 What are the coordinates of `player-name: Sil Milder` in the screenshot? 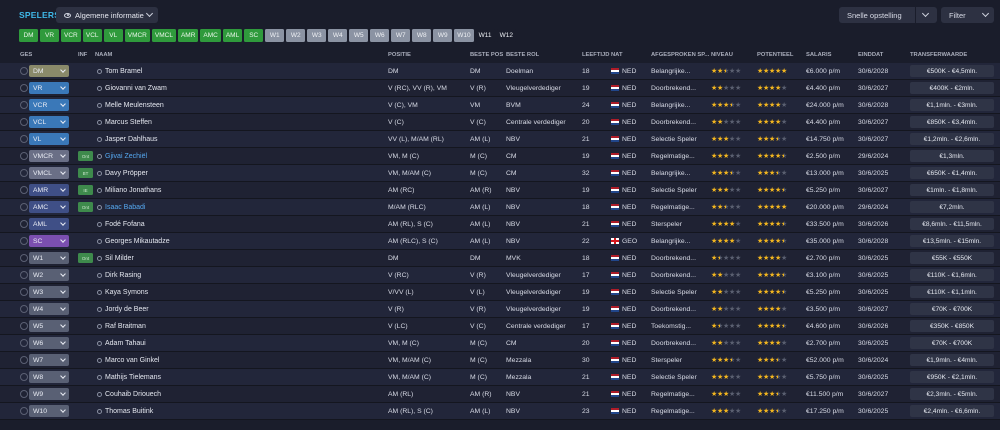 It's located at (115, 258).